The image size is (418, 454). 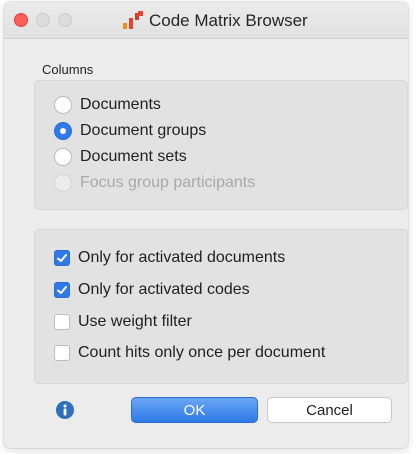 I want to click on title-bar: Code Matrix Browser, so click(x=206, y=20).